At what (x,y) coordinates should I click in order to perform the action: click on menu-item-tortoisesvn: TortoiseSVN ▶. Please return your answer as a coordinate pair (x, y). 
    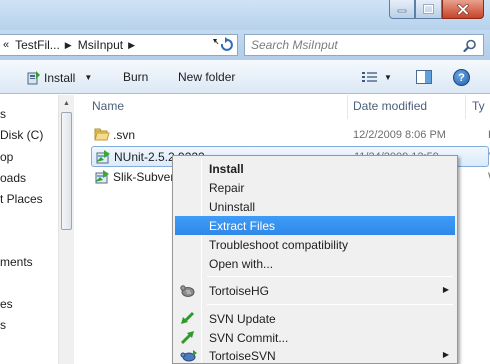
    Looking at the image, I should click on (315, 355).